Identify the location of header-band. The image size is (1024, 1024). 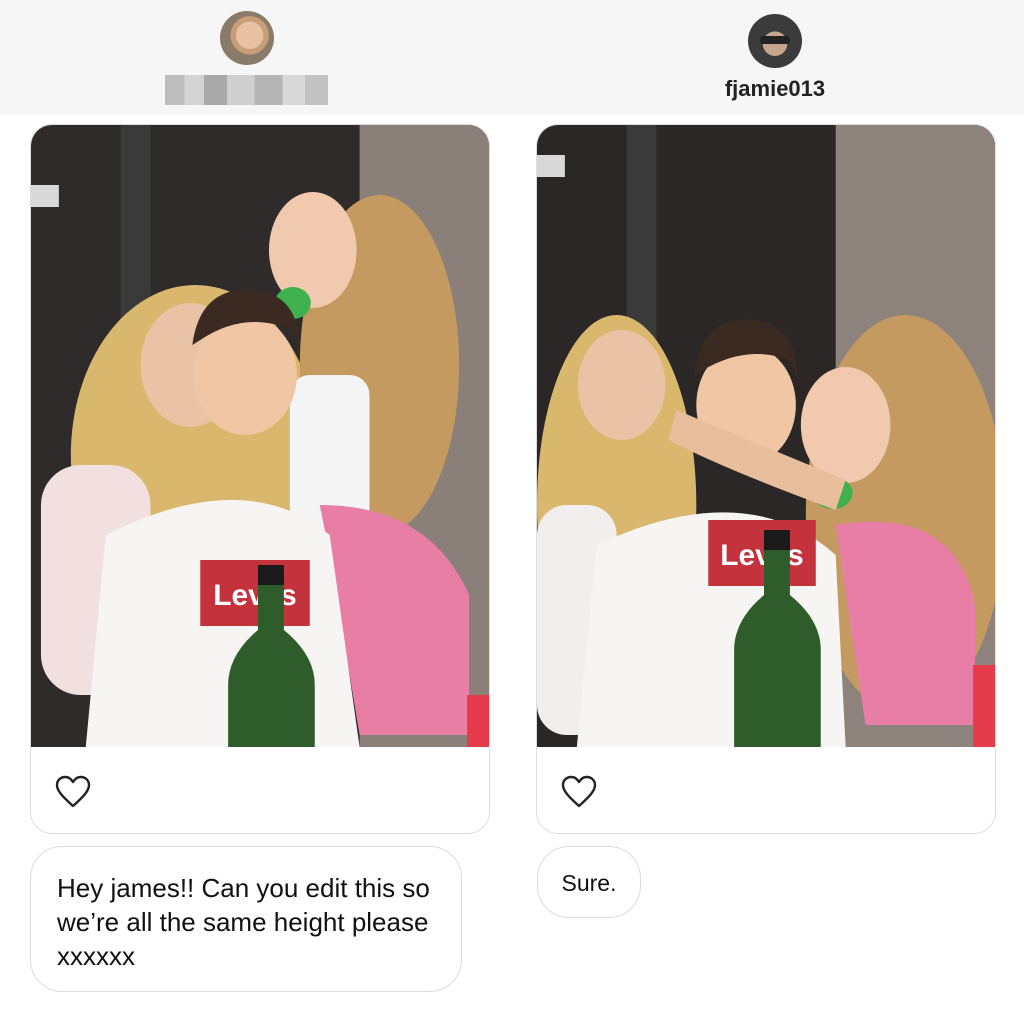
(512, 57).